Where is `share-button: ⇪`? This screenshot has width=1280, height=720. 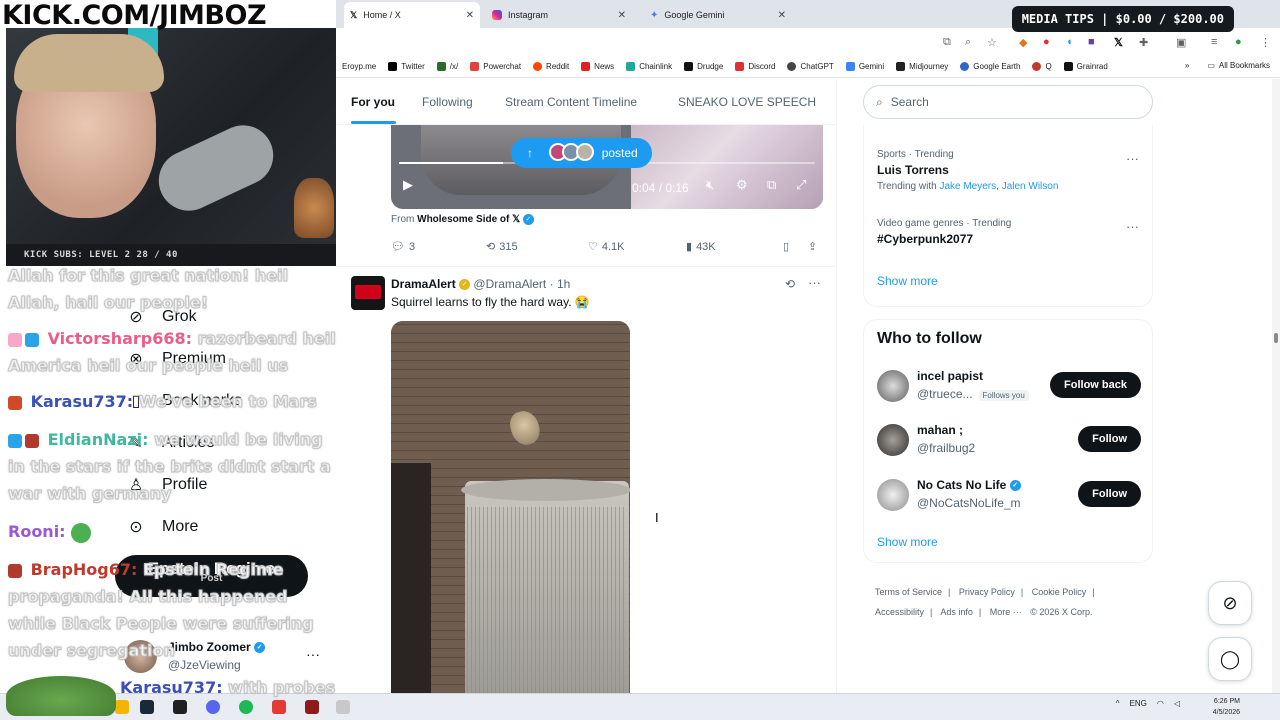
share-button: ⇪ is located at coordinates (812, 246).